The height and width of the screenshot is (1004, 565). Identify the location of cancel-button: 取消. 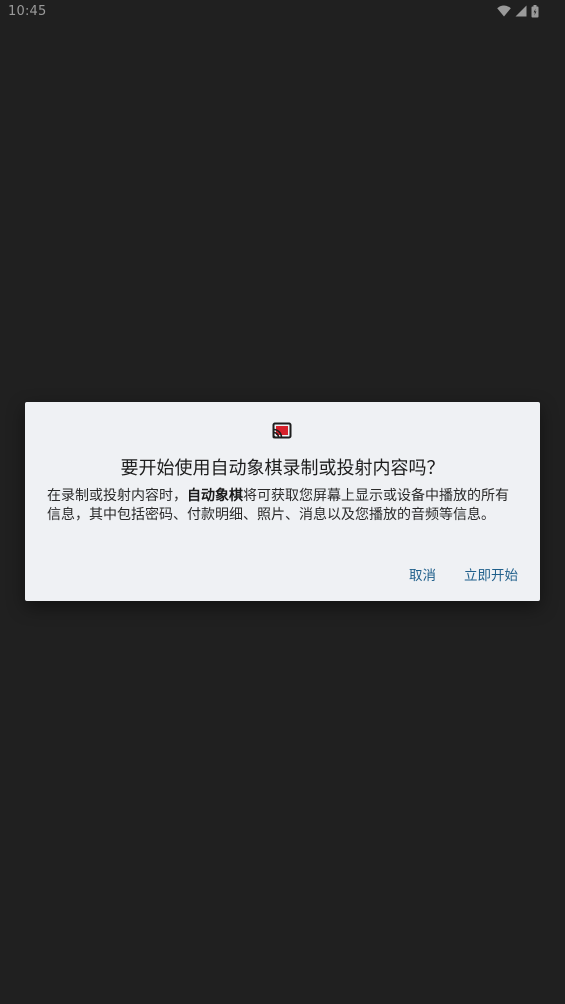
(422, 574).